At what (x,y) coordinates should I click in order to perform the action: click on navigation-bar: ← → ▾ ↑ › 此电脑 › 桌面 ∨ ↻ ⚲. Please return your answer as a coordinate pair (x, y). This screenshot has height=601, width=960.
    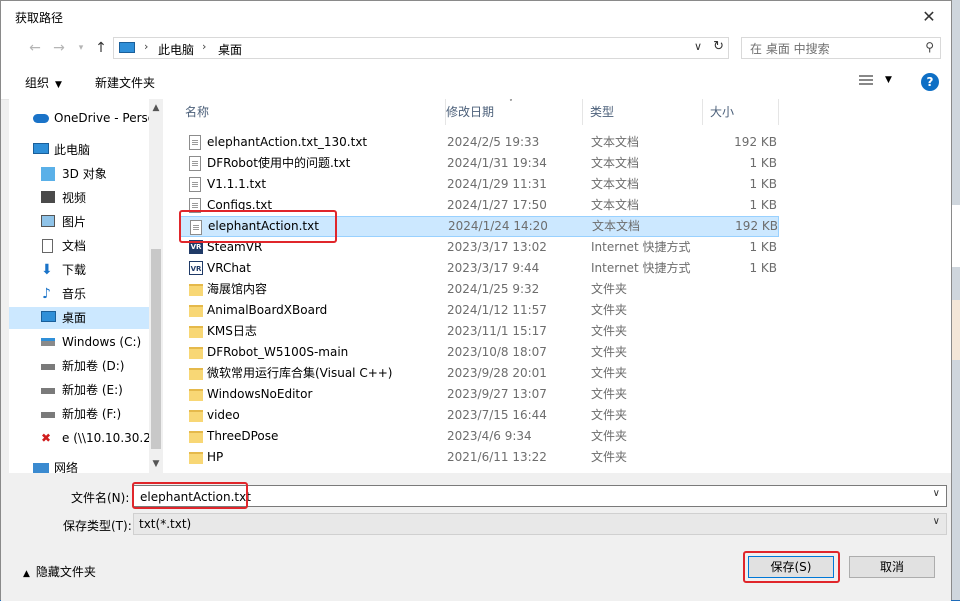
    Looking at the image, I should click on (476, 48).